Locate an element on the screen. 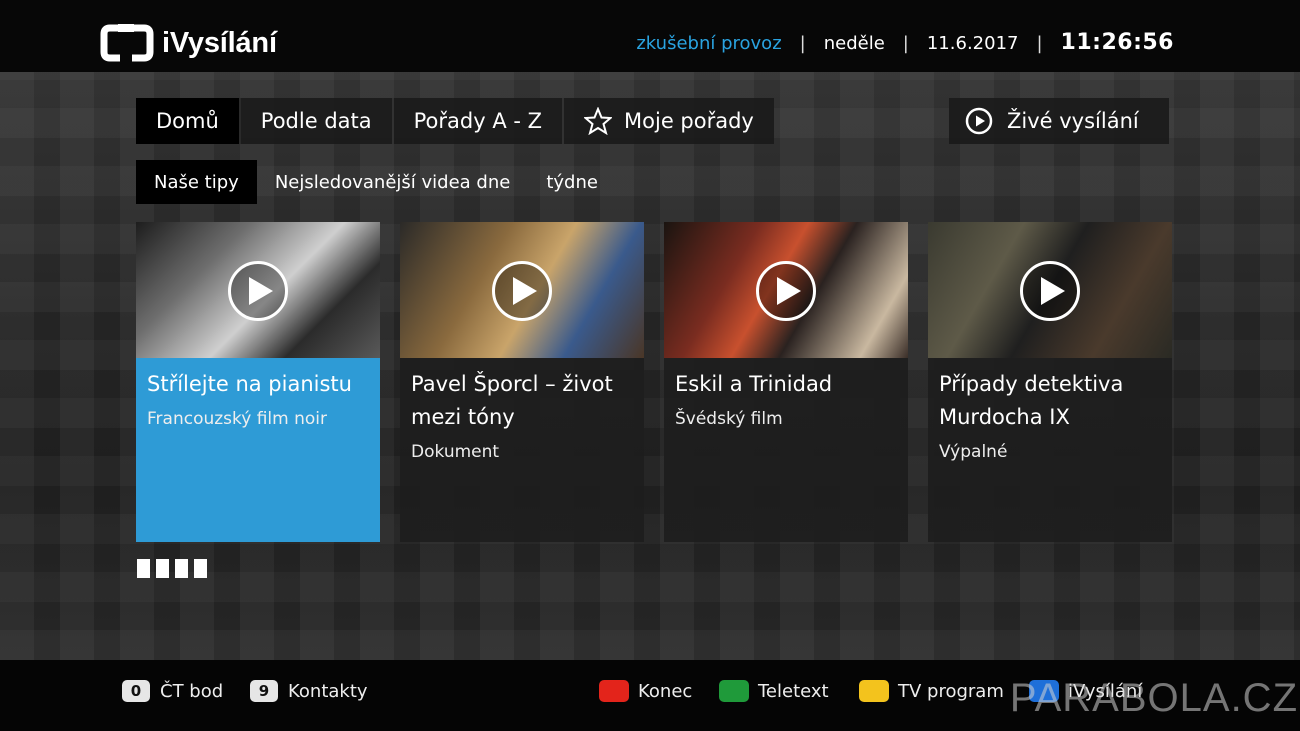  subtab-our-tips: Naše tipy is located at coordinates (196, 182).